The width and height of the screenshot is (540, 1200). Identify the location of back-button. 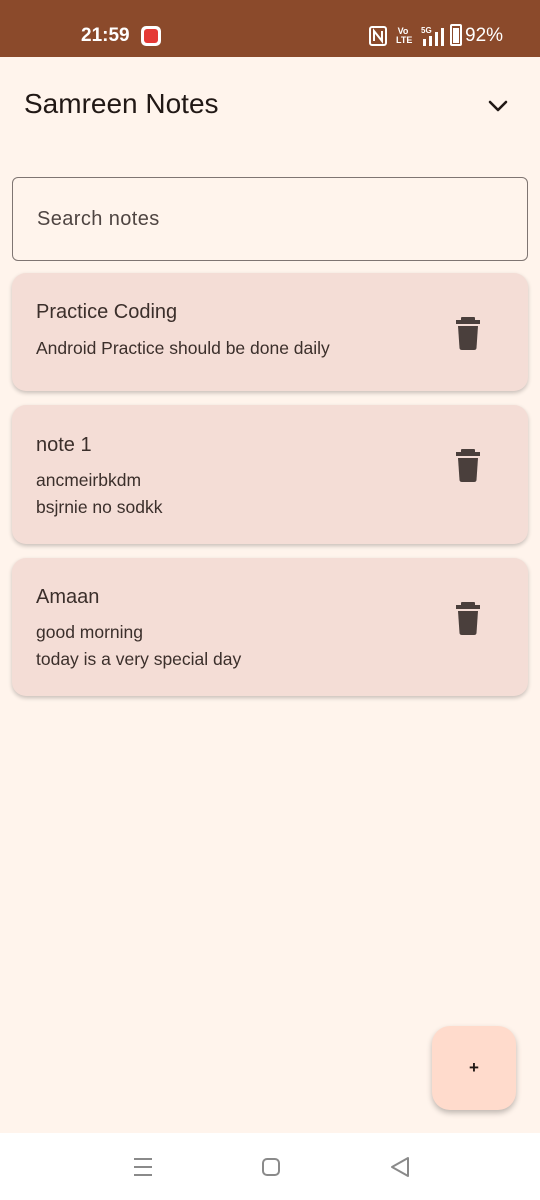
(400, 1167).